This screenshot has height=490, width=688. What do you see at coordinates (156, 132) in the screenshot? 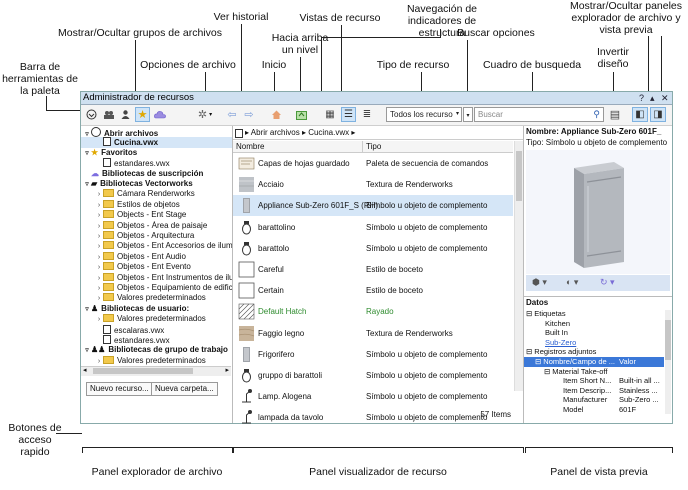
I see `tree-item: ▿ Abrir archivos` at bounding box center [156, 132].